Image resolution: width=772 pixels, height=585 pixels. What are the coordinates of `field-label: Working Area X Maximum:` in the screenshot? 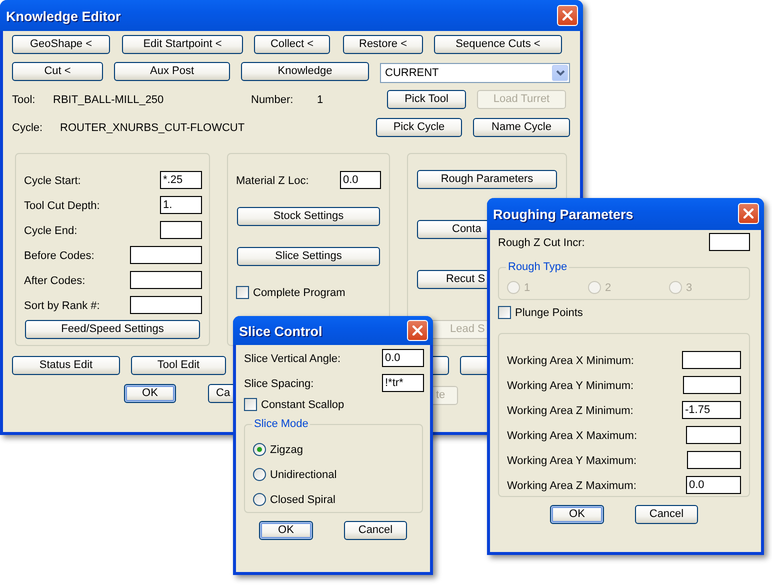 It's located at (572, 436).